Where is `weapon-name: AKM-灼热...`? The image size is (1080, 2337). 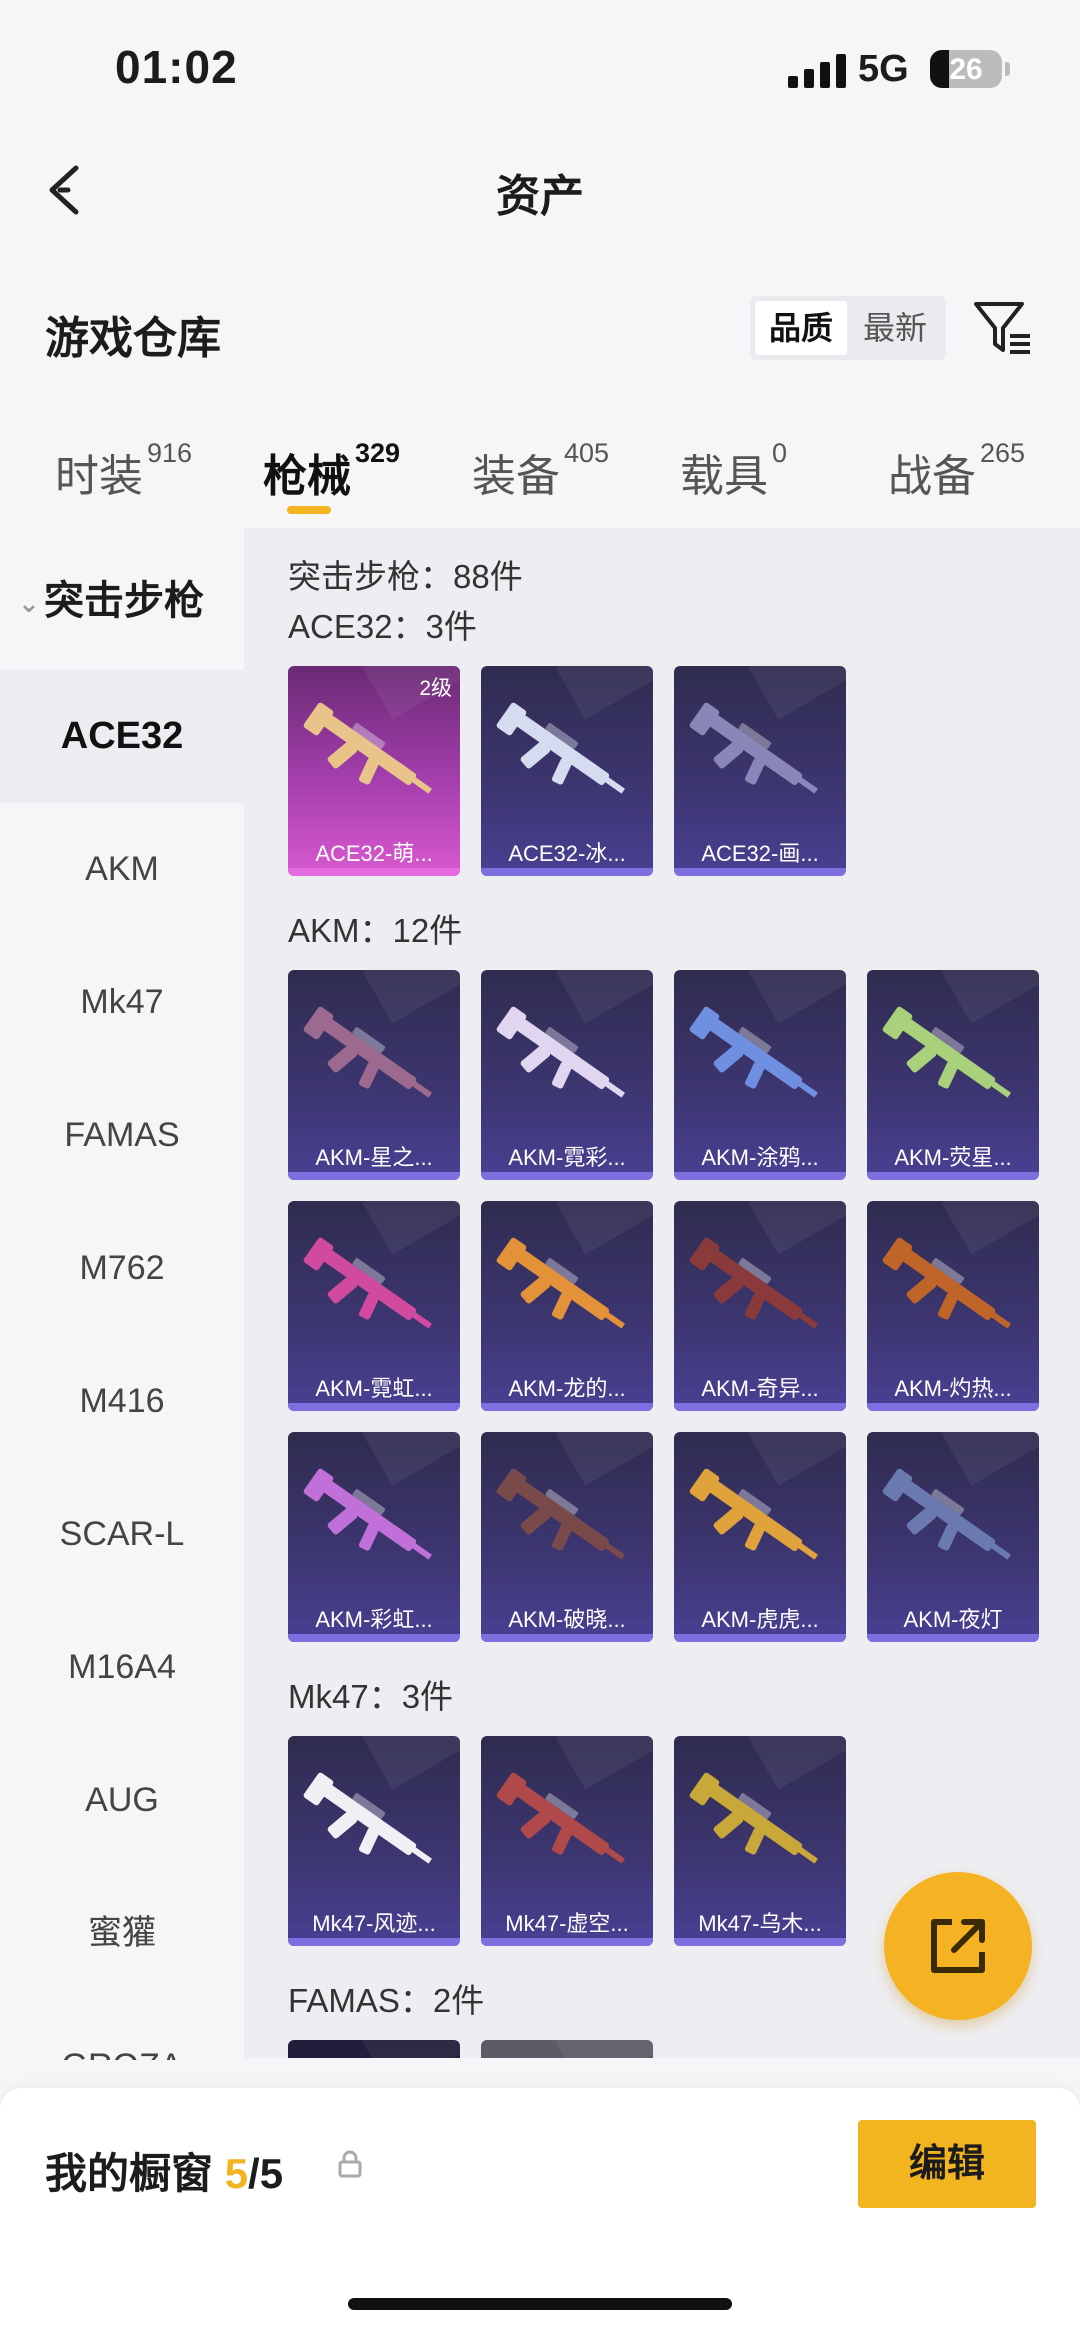 weapon-name: AKM-灼热... is located at coordinates (953, 1388).